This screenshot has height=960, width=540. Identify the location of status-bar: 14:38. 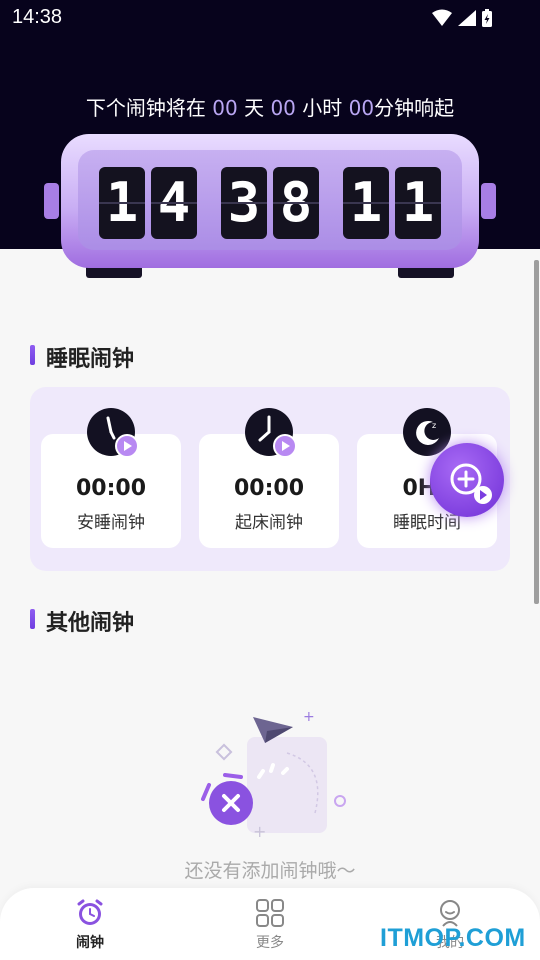
(270, 18).